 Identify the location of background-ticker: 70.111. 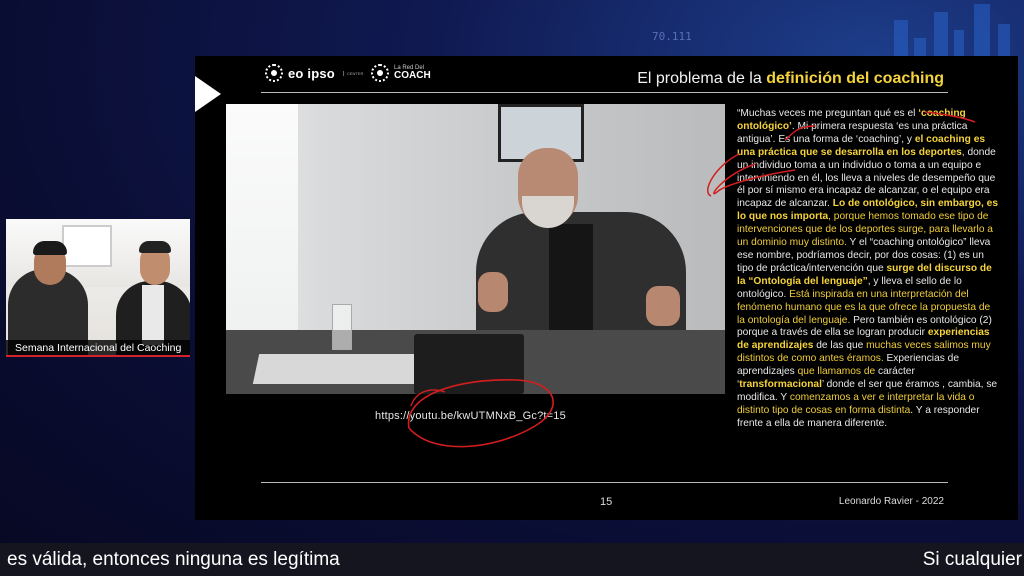
(672, 36).